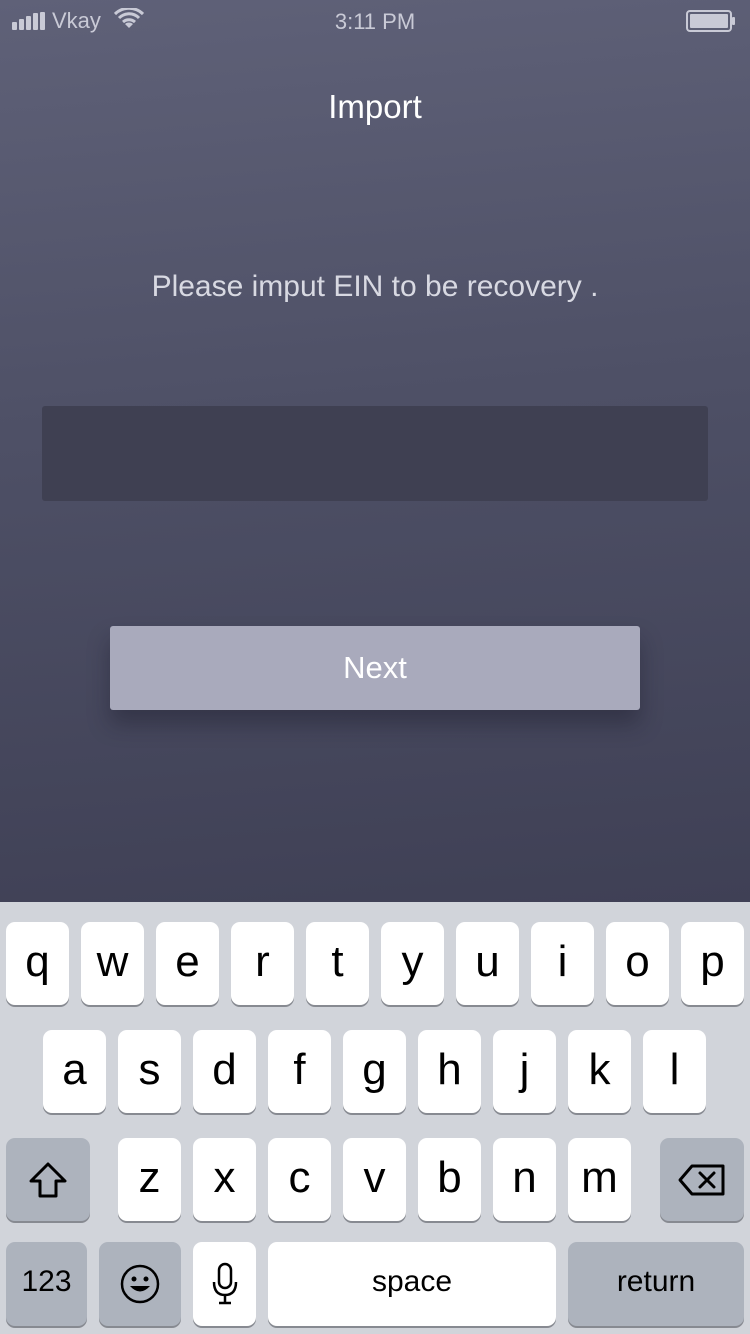 The image size is (750, 1334). Describe the element at coordinates (149, 1177) in the screenshot. I see `key-label: z` at that location.